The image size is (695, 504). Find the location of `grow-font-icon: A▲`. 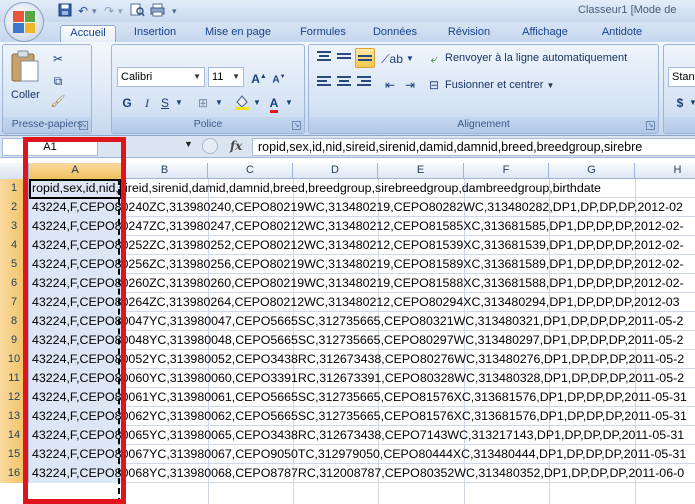

grow-font-icon: A▲ is located at coordinates (259, 77).